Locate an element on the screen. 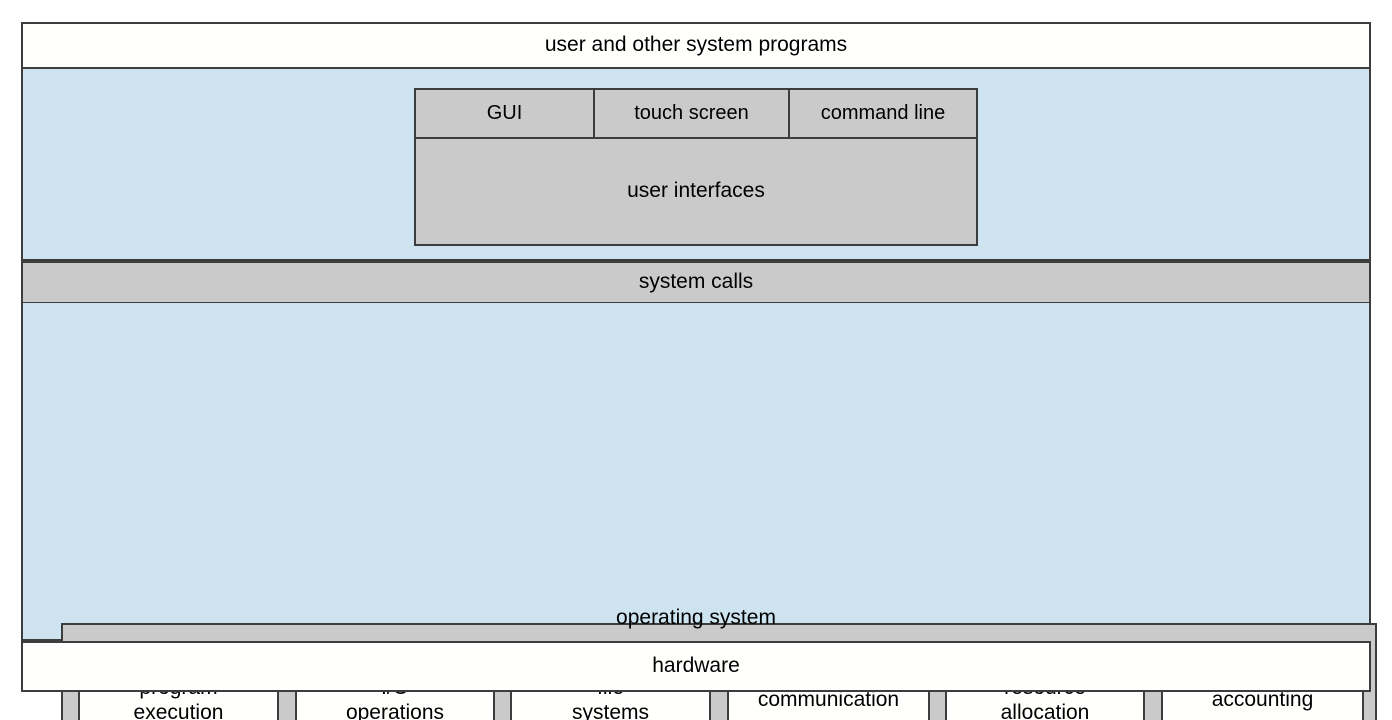 The image size is (1392, 720). line-2: operations is located at coordinates (395, 710).